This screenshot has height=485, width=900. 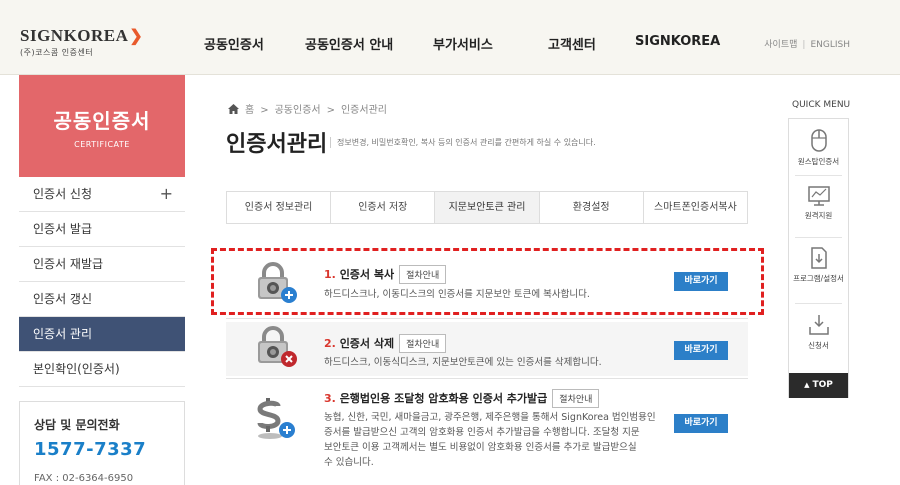 I want to click on item-title-text: 인증서 삭제, so click(x=367, y=343).